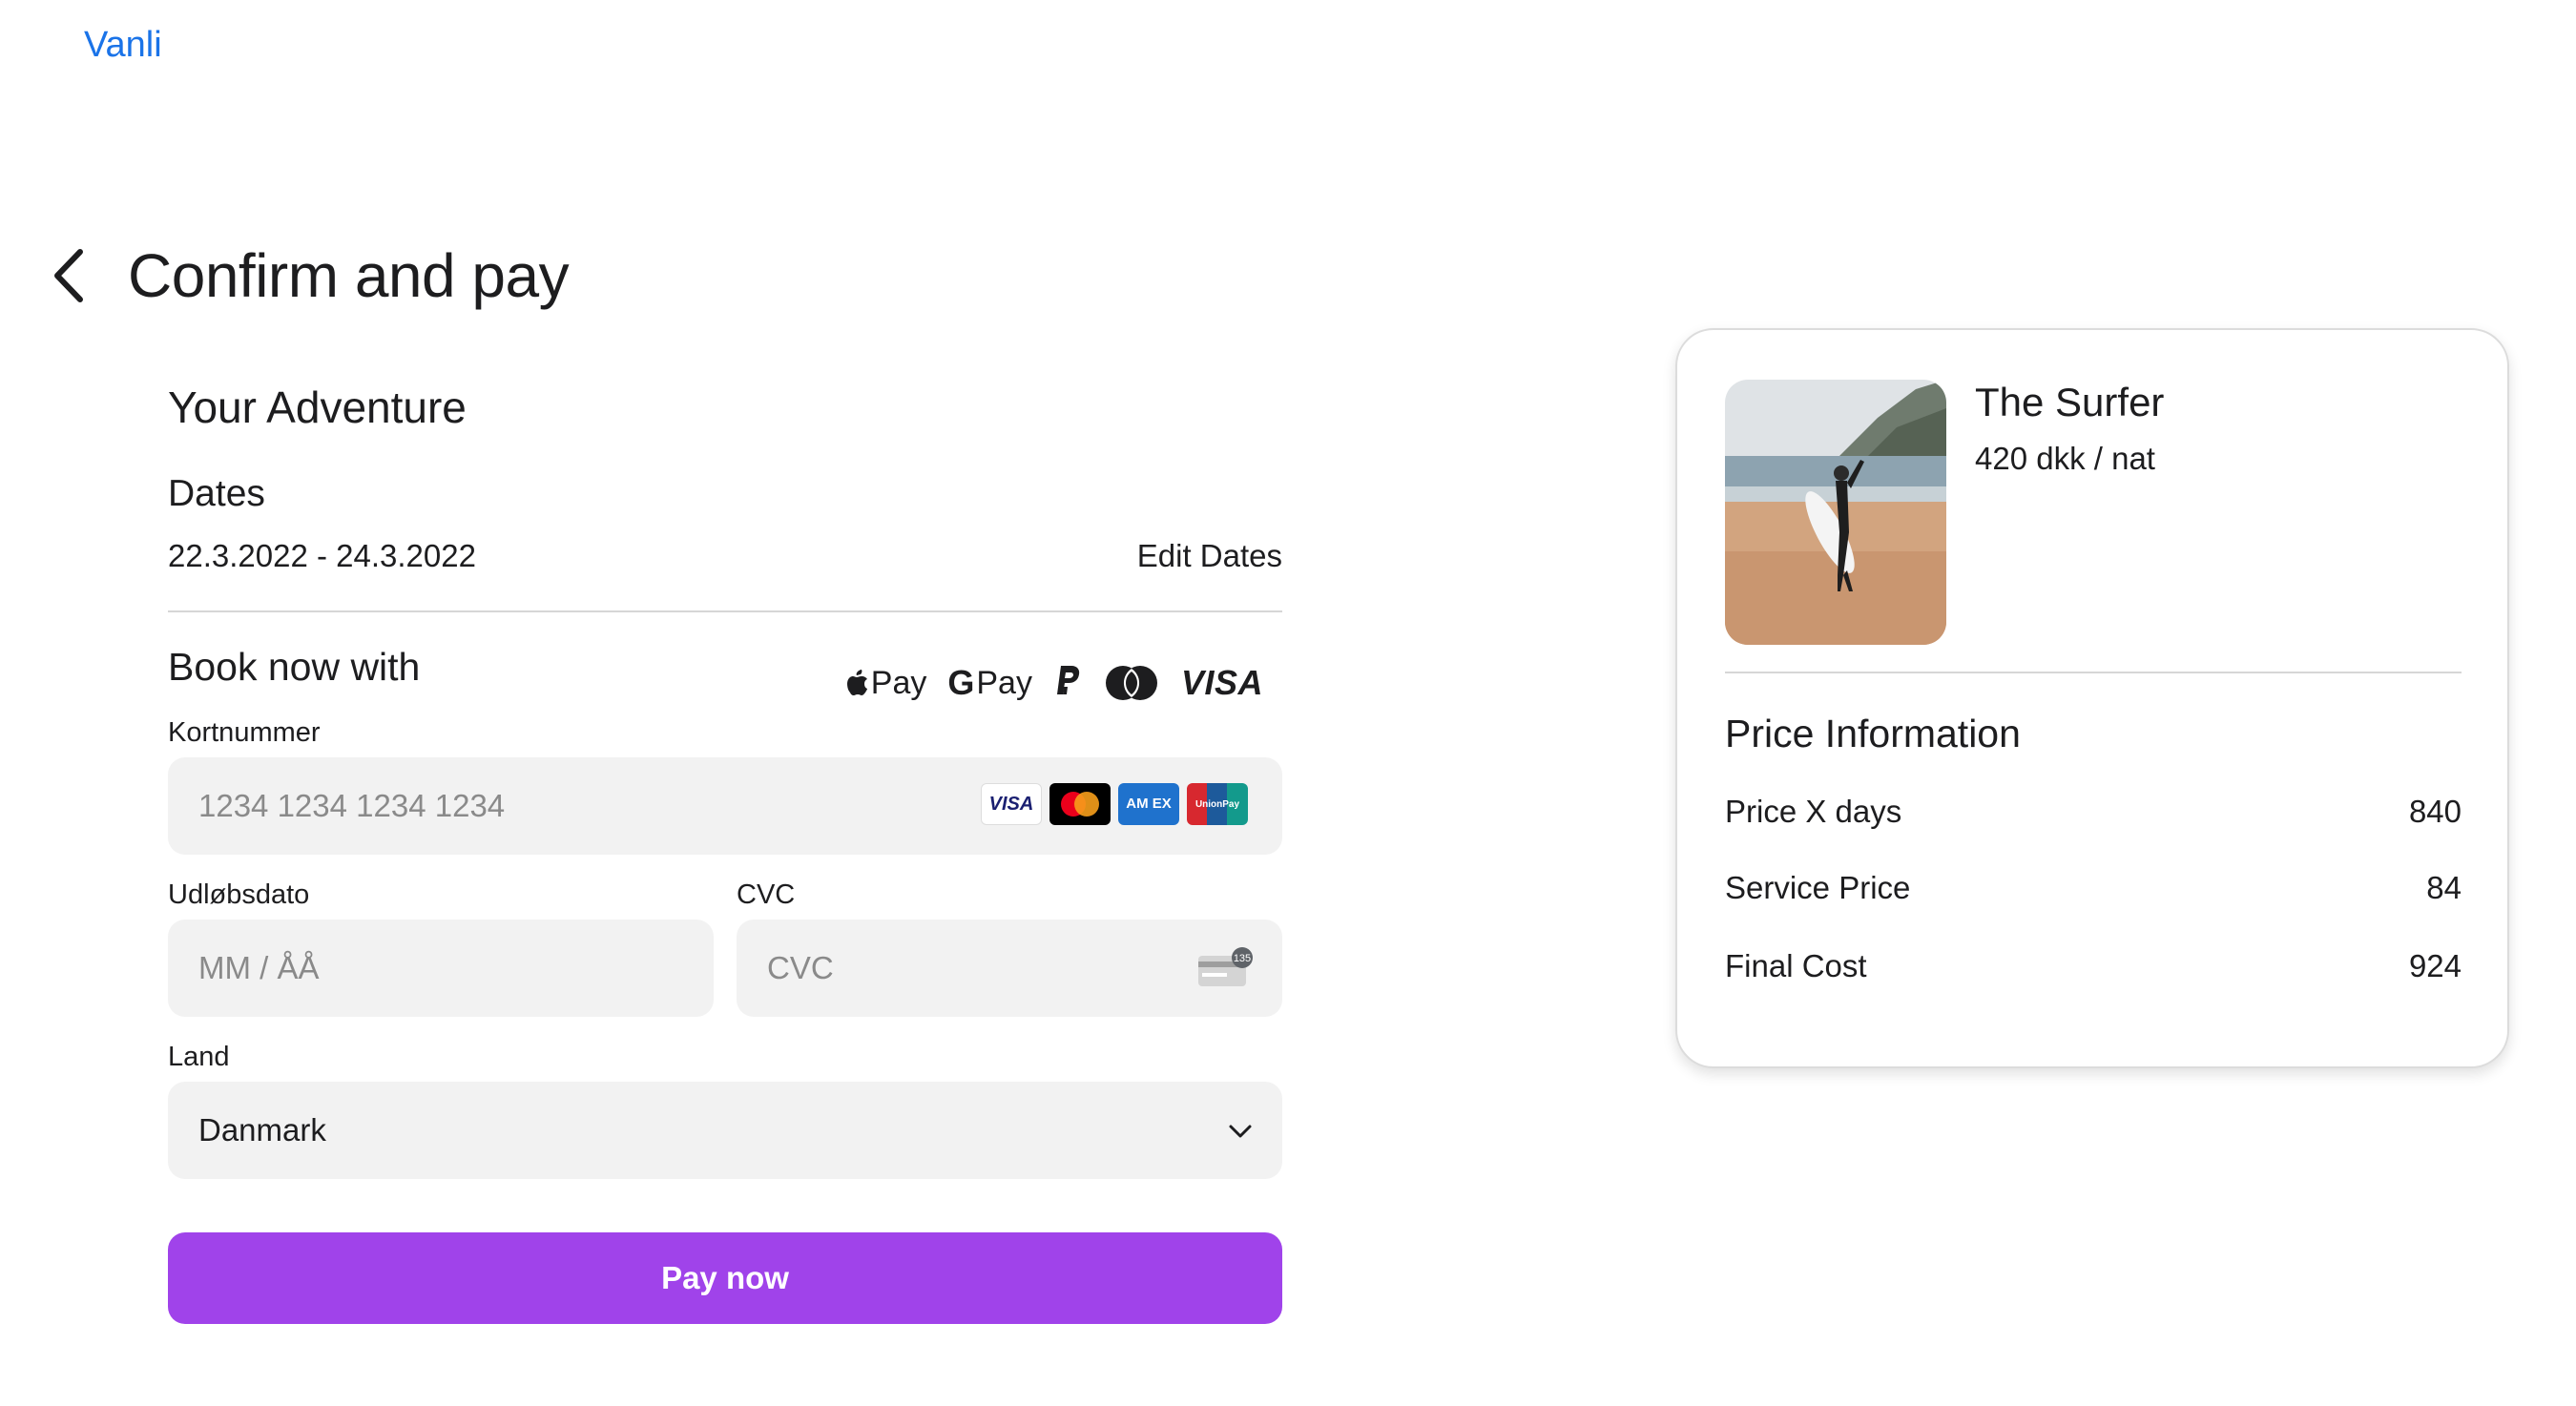 The image size is (2576, 1406). What do you see at coordinates (441, 968) in the screenshot?
I see `expiry-input: MM / ÅÅ` at bounding box center [441, 968].